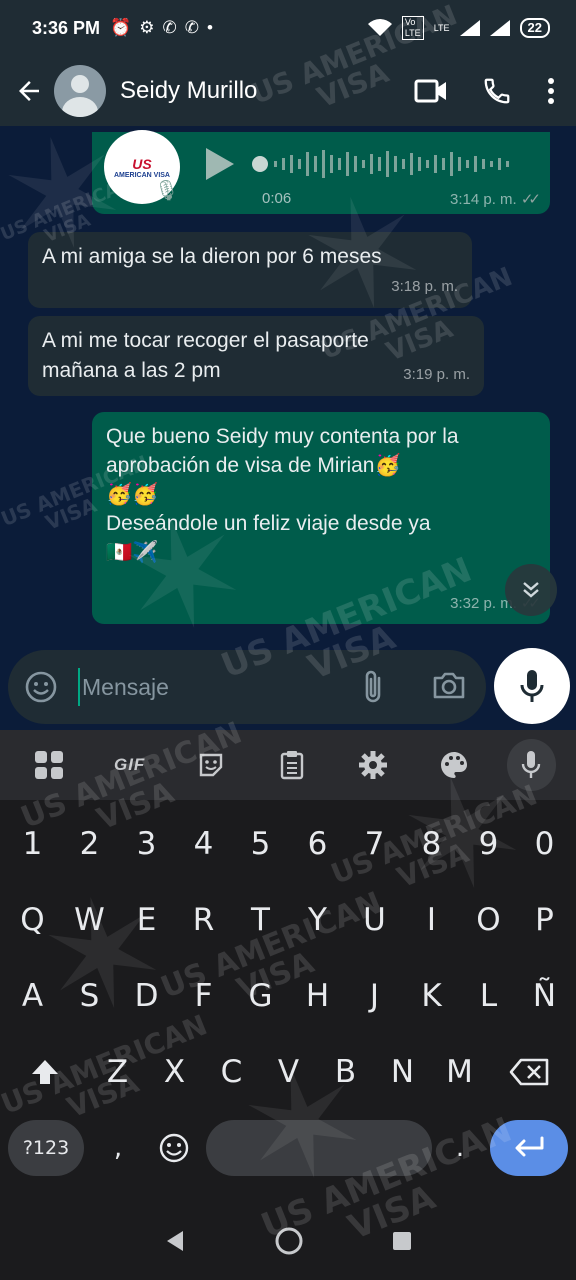  Describe the element at coordinates (431, 920) in the screenshot. I see `key-i: I` at that location.